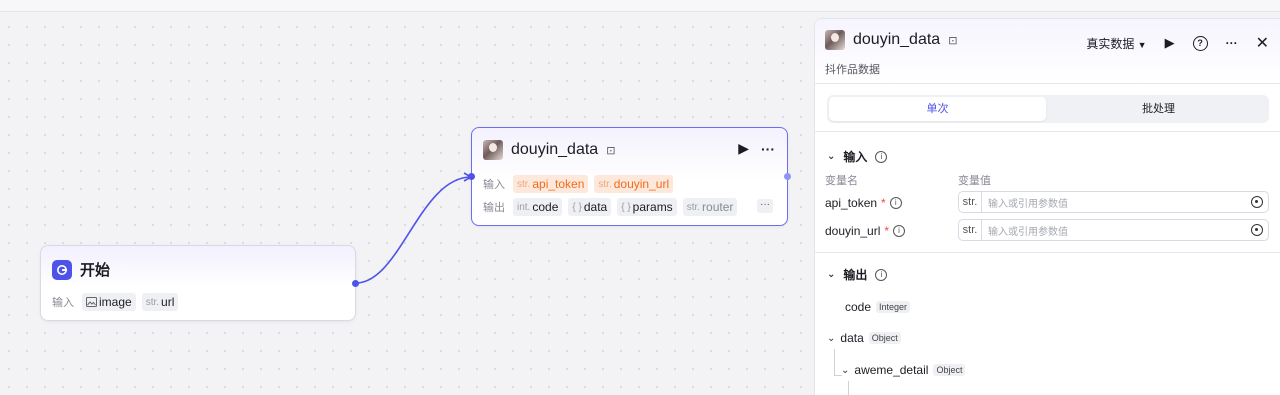 The image size is (1280, 395). Describe the element at coordinates (1048, 109) in the screenshot. I see `run-mode-tabs: 单次 批处理` at that location.